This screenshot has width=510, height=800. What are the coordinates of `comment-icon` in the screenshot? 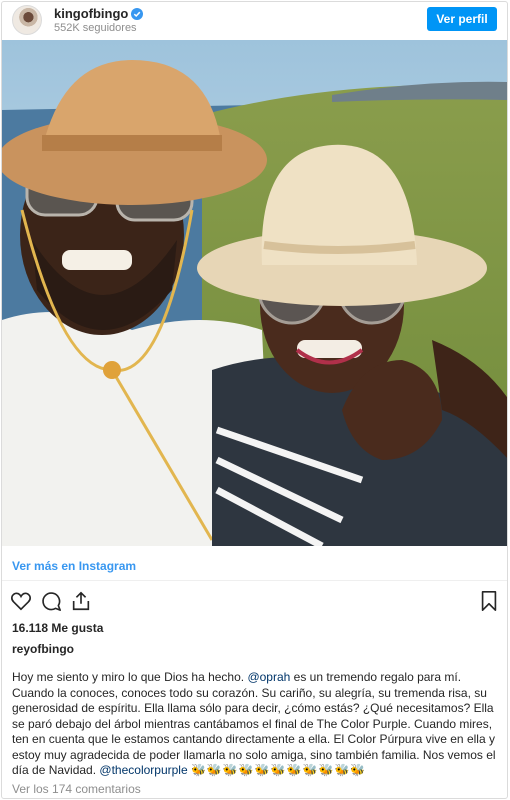 It's located at (51, 601).